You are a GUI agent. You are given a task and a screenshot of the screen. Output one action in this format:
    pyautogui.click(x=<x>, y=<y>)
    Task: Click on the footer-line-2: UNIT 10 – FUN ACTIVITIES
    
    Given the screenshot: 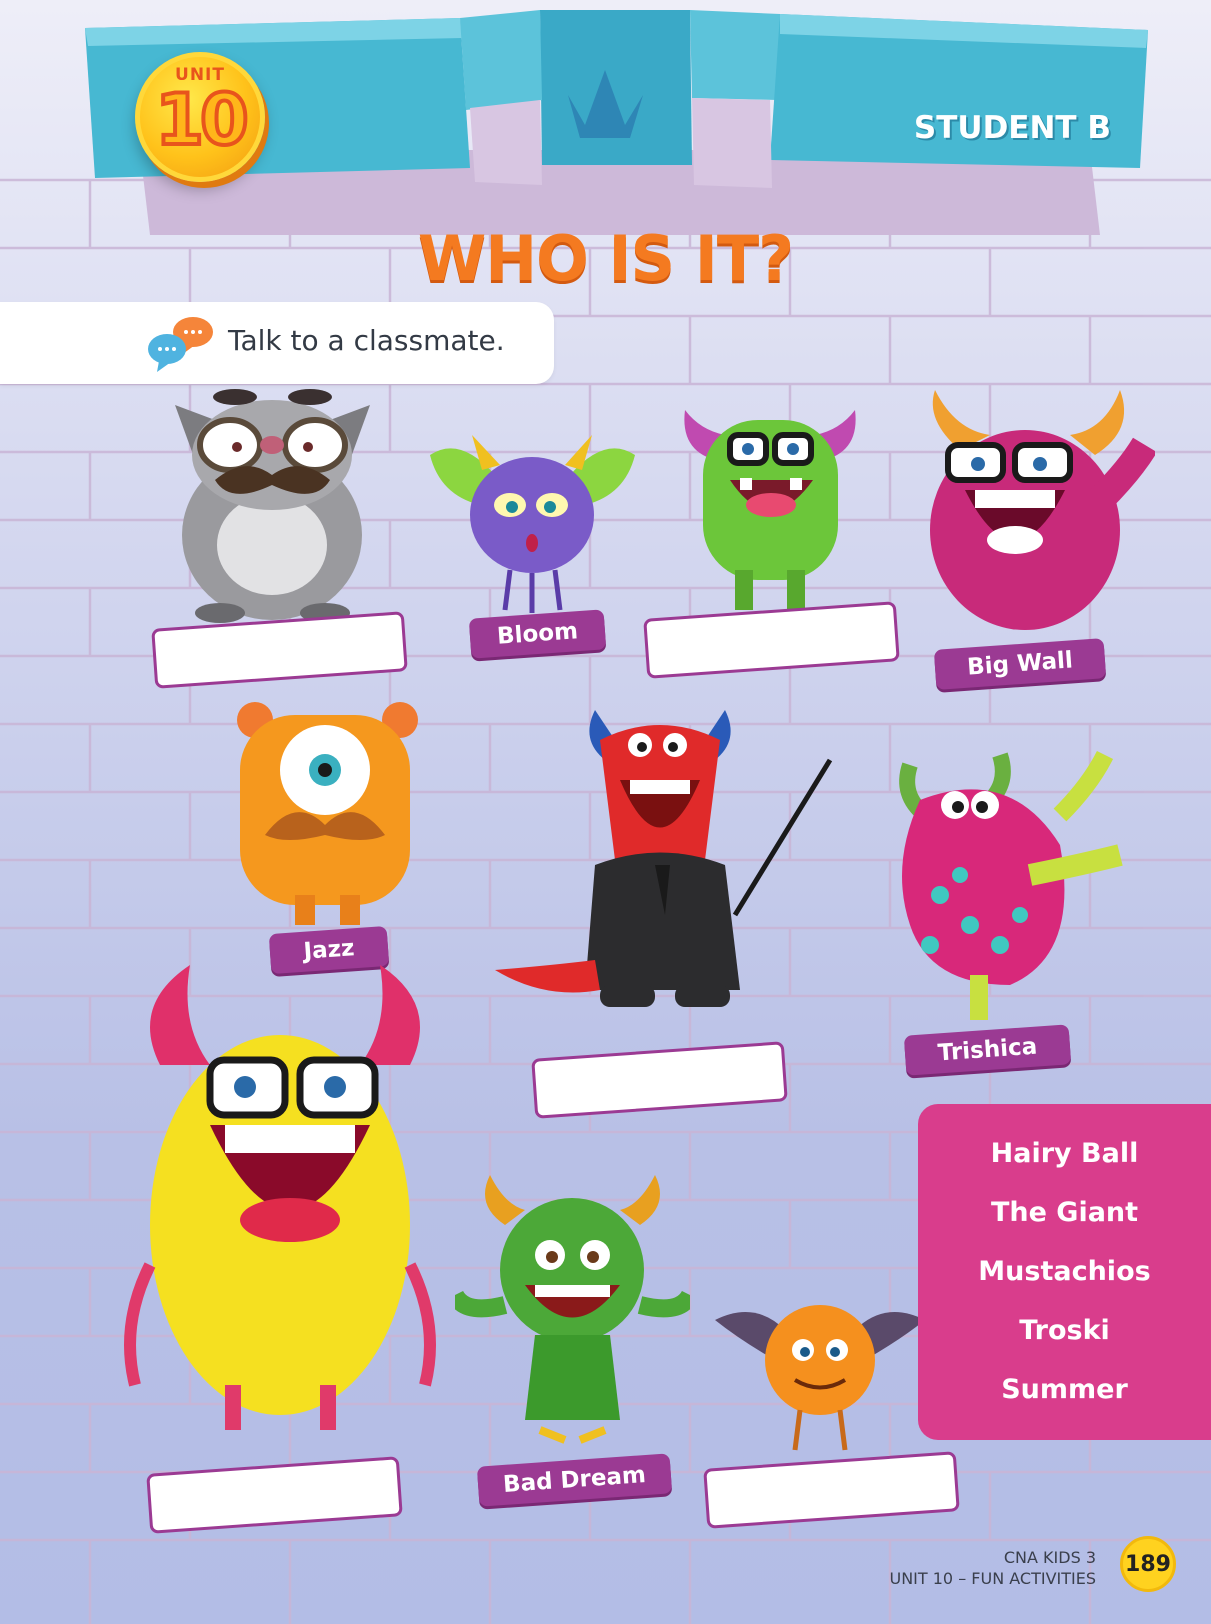 What is the action you would take?
    pyautogui.click(x=992, y=1578)
    